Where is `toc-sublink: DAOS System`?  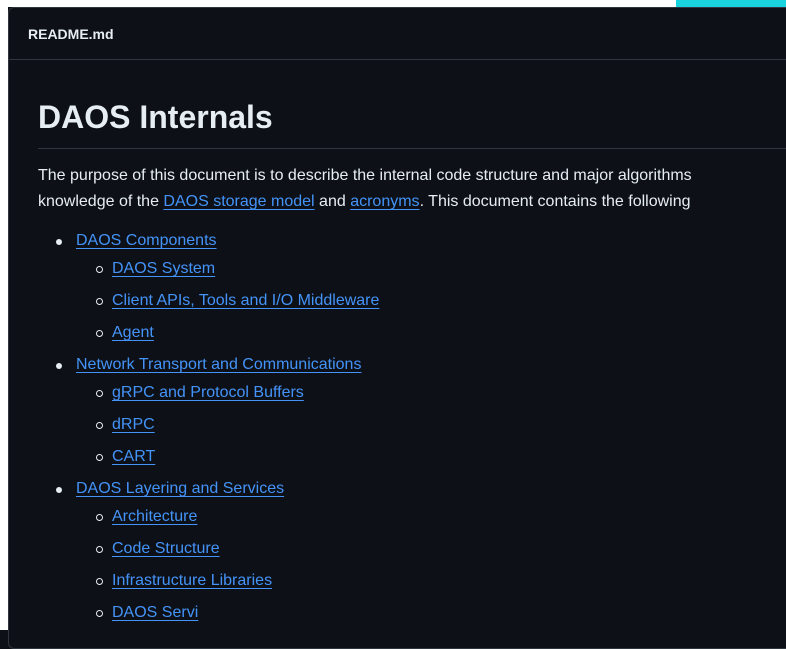 toc-sublink: DAOS System is located at coordinates (163, 268).